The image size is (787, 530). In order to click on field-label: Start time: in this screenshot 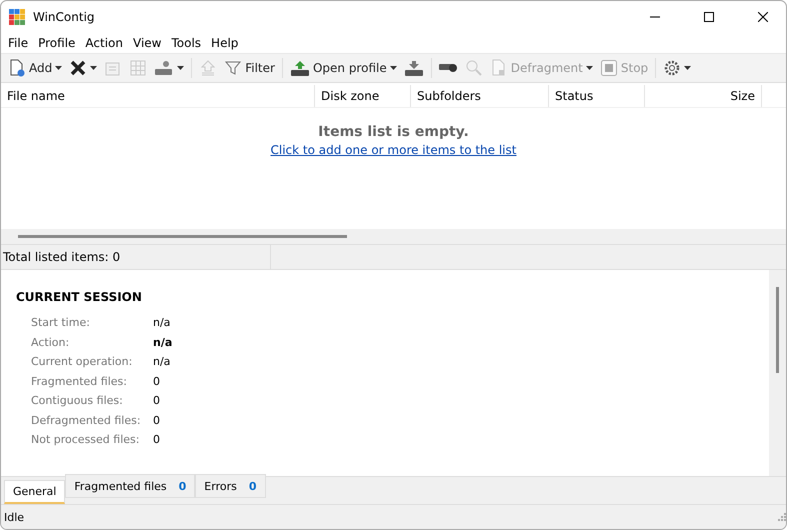, I will do `click(61, 323)`.